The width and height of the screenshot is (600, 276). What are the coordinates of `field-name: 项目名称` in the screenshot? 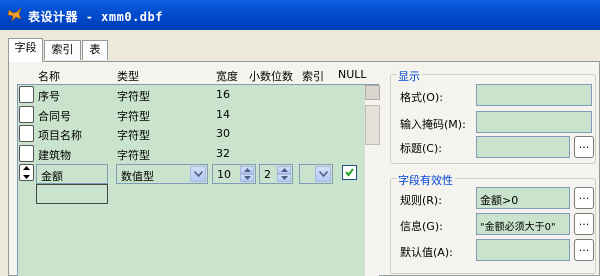 It's located at (60, 135).